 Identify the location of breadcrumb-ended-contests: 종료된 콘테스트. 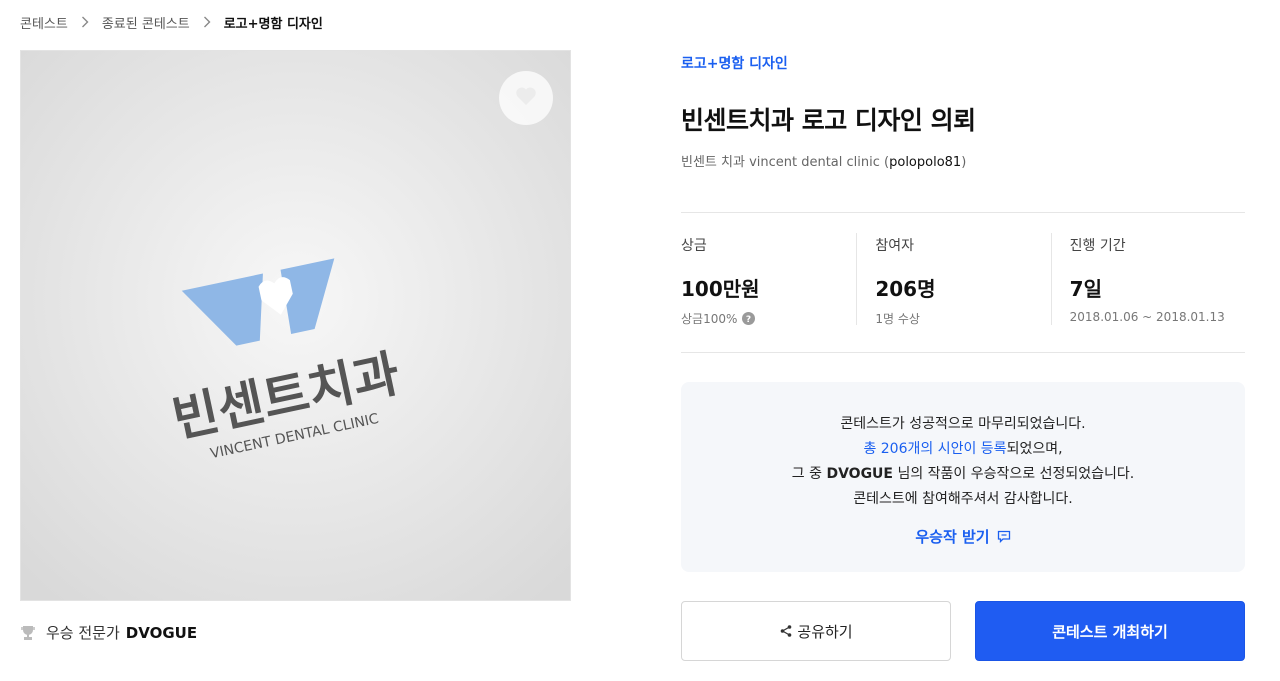
(146, 22).